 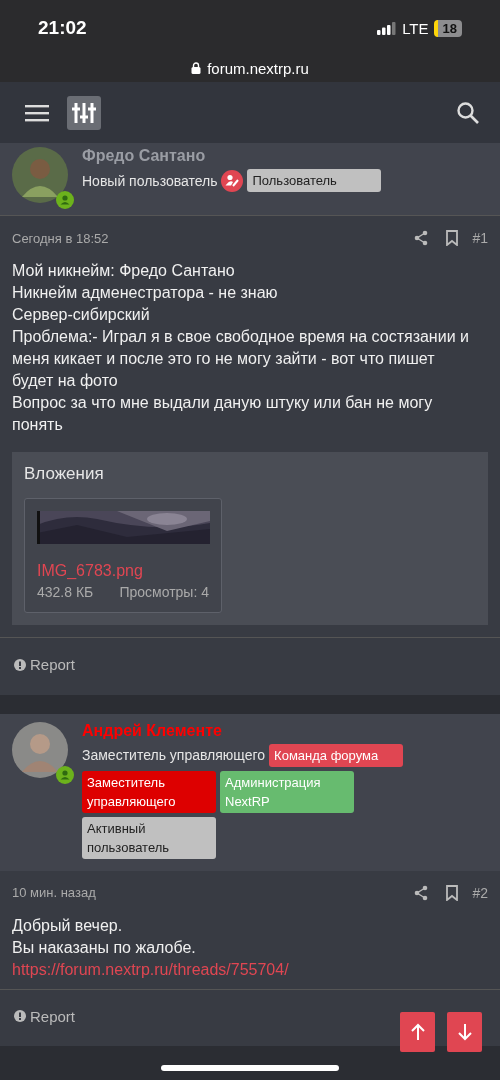 I want to click on post-number: #2, so click(x=480, y=892).